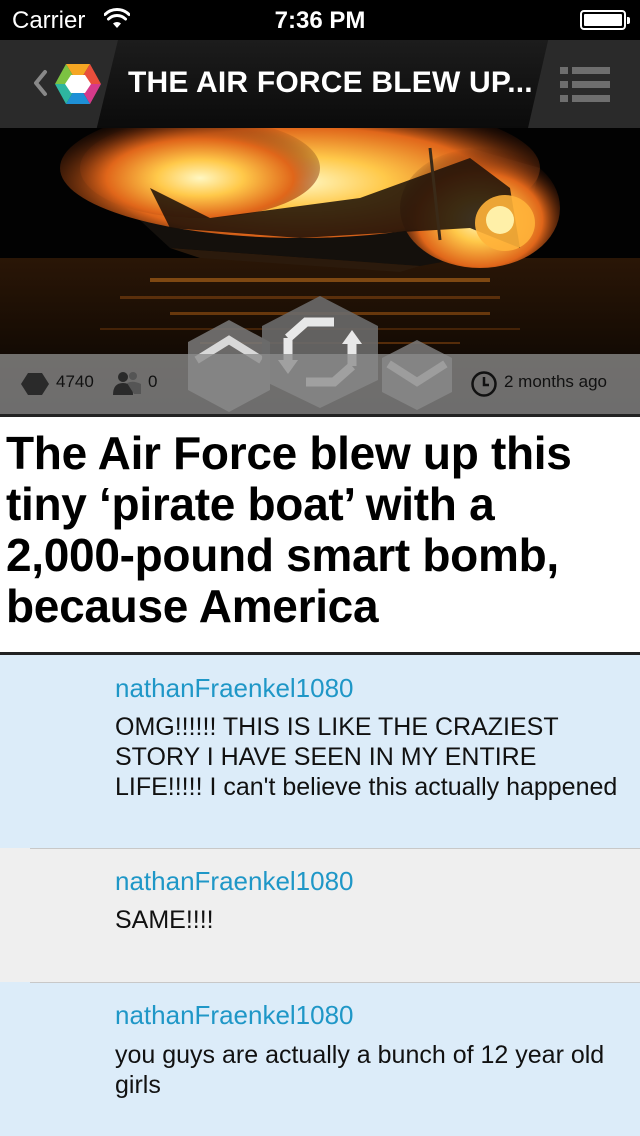 Image resolution: width=640 pixels, height=1136 pixels. What do you see at coordinates (75, 381) in the screenshot?
I see `vote-count: 4740` at bounding box center [75, 381].